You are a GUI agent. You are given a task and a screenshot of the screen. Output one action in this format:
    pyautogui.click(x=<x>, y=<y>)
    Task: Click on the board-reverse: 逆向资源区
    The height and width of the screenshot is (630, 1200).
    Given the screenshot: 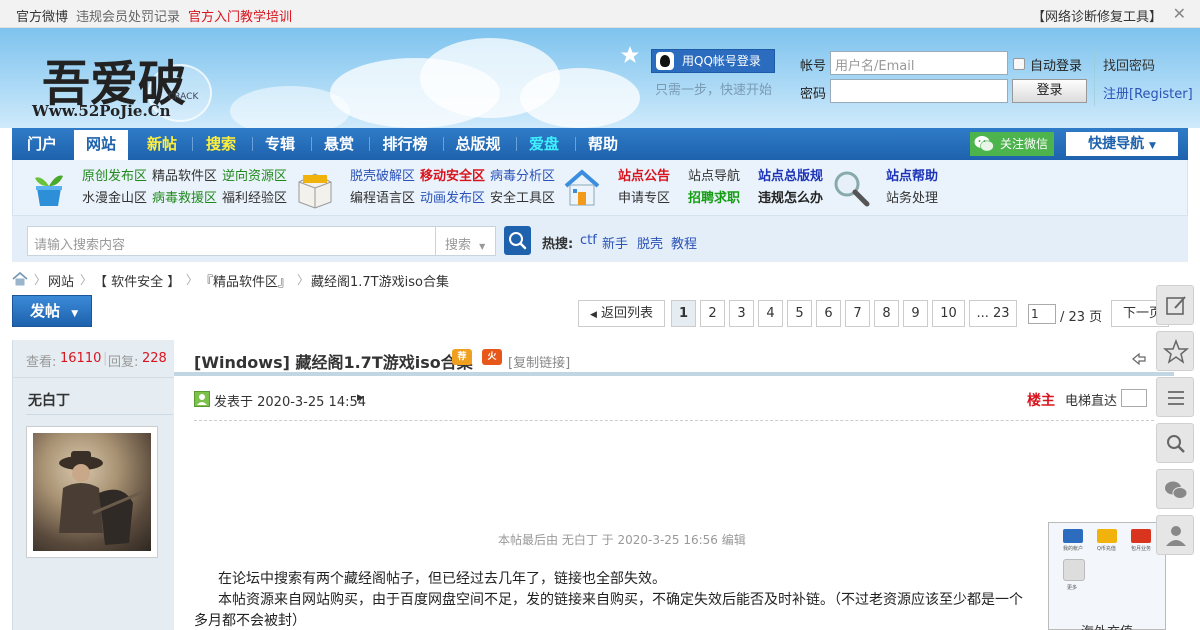 What is the action you would take?
    pyautogui.click(x=254, y=177)
    